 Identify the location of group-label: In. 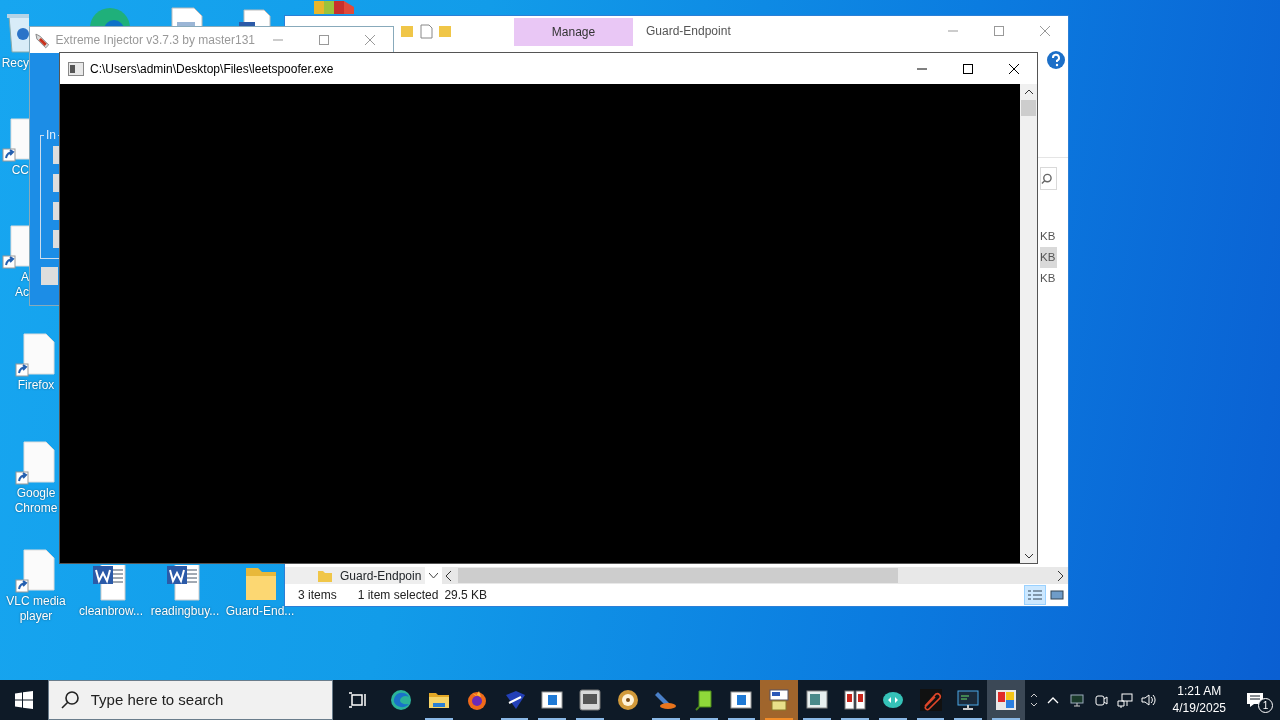
(51, 135).